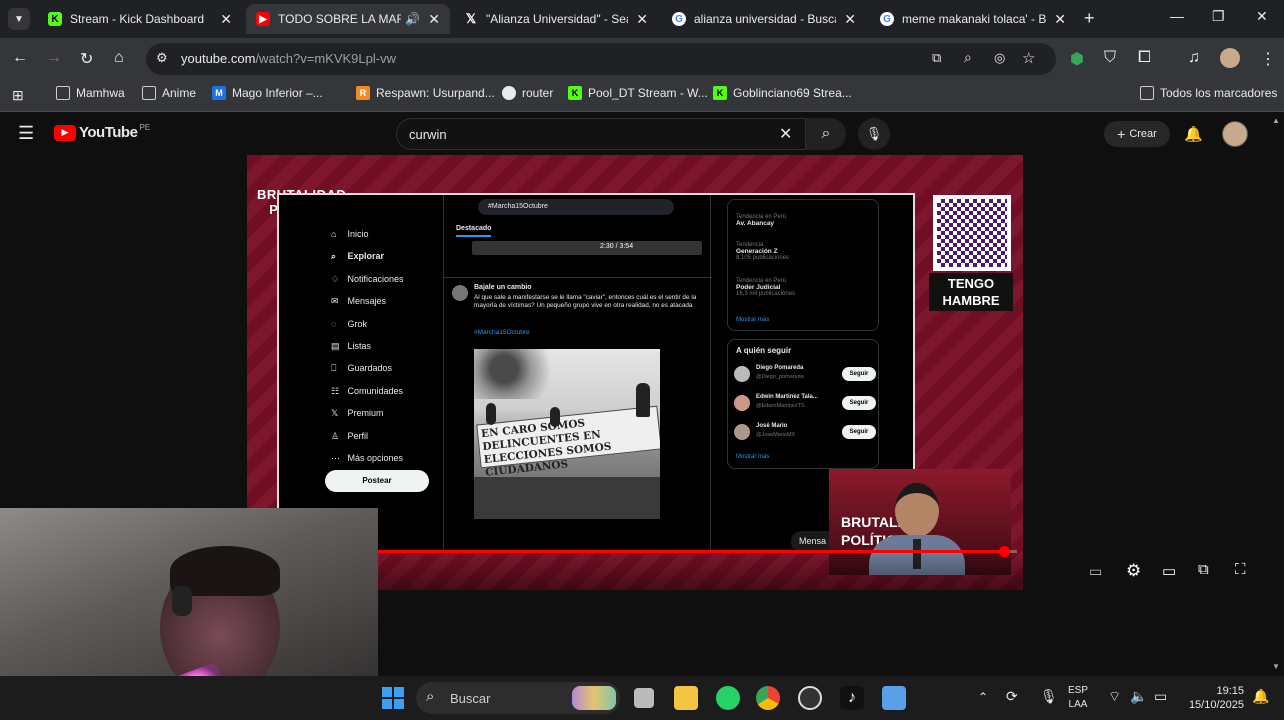 This screenshot has height=720, width=1284. Describe the element at coordinates (90, 93) in the screenshot. I see `bookmark-mamhwa: Mamhwa` at that location.